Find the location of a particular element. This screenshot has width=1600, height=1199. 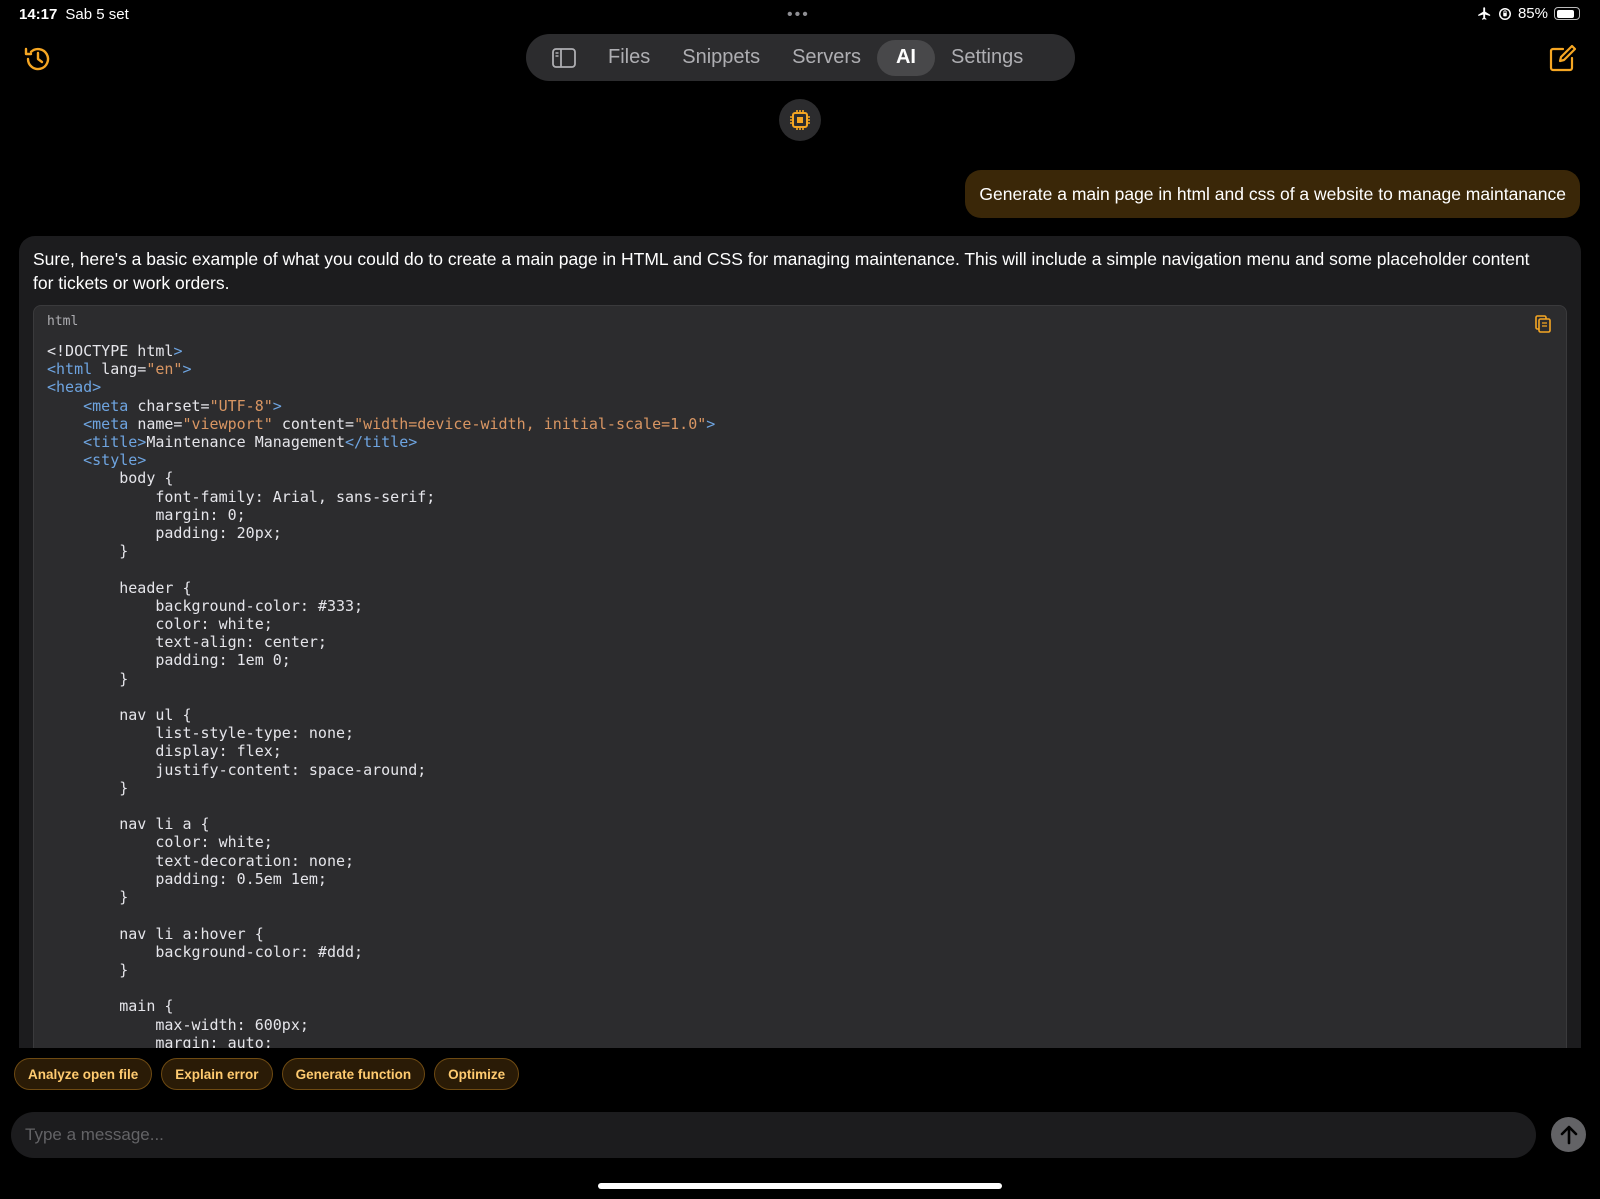

code-token: <!DOCTYPE html is located at coordinates (110, 351).